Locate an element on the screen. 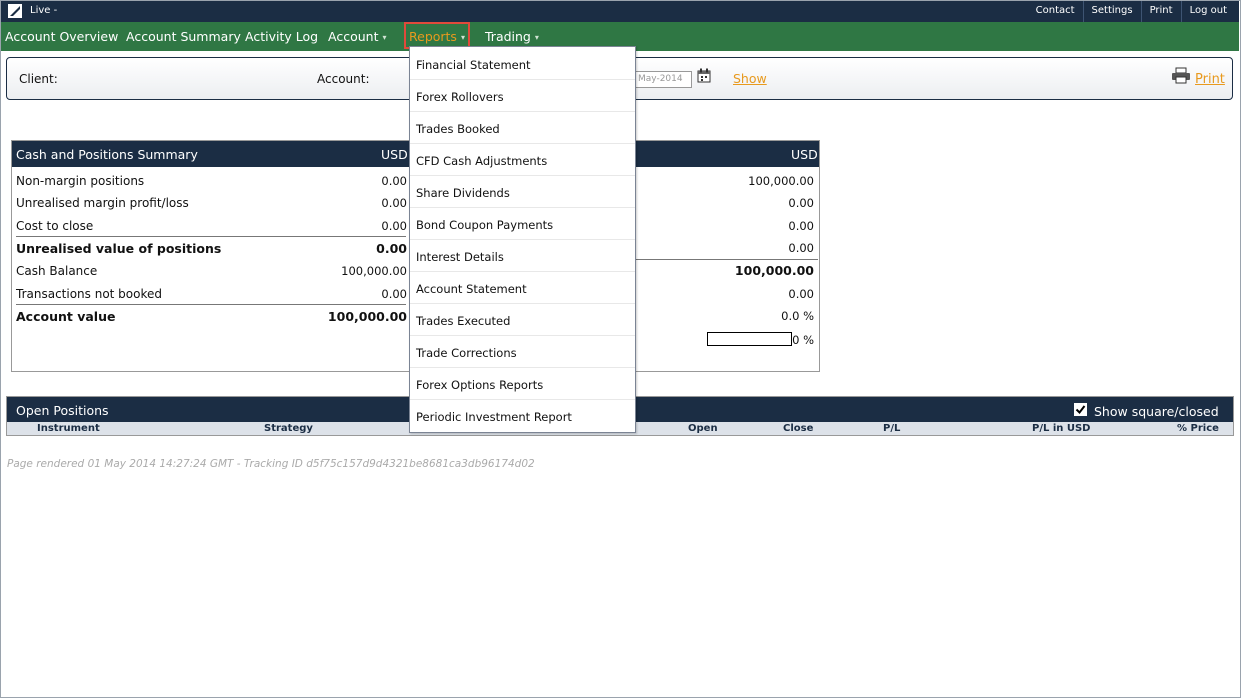  row-label: Unrealised value of positions is located at coordinates (119, 248).